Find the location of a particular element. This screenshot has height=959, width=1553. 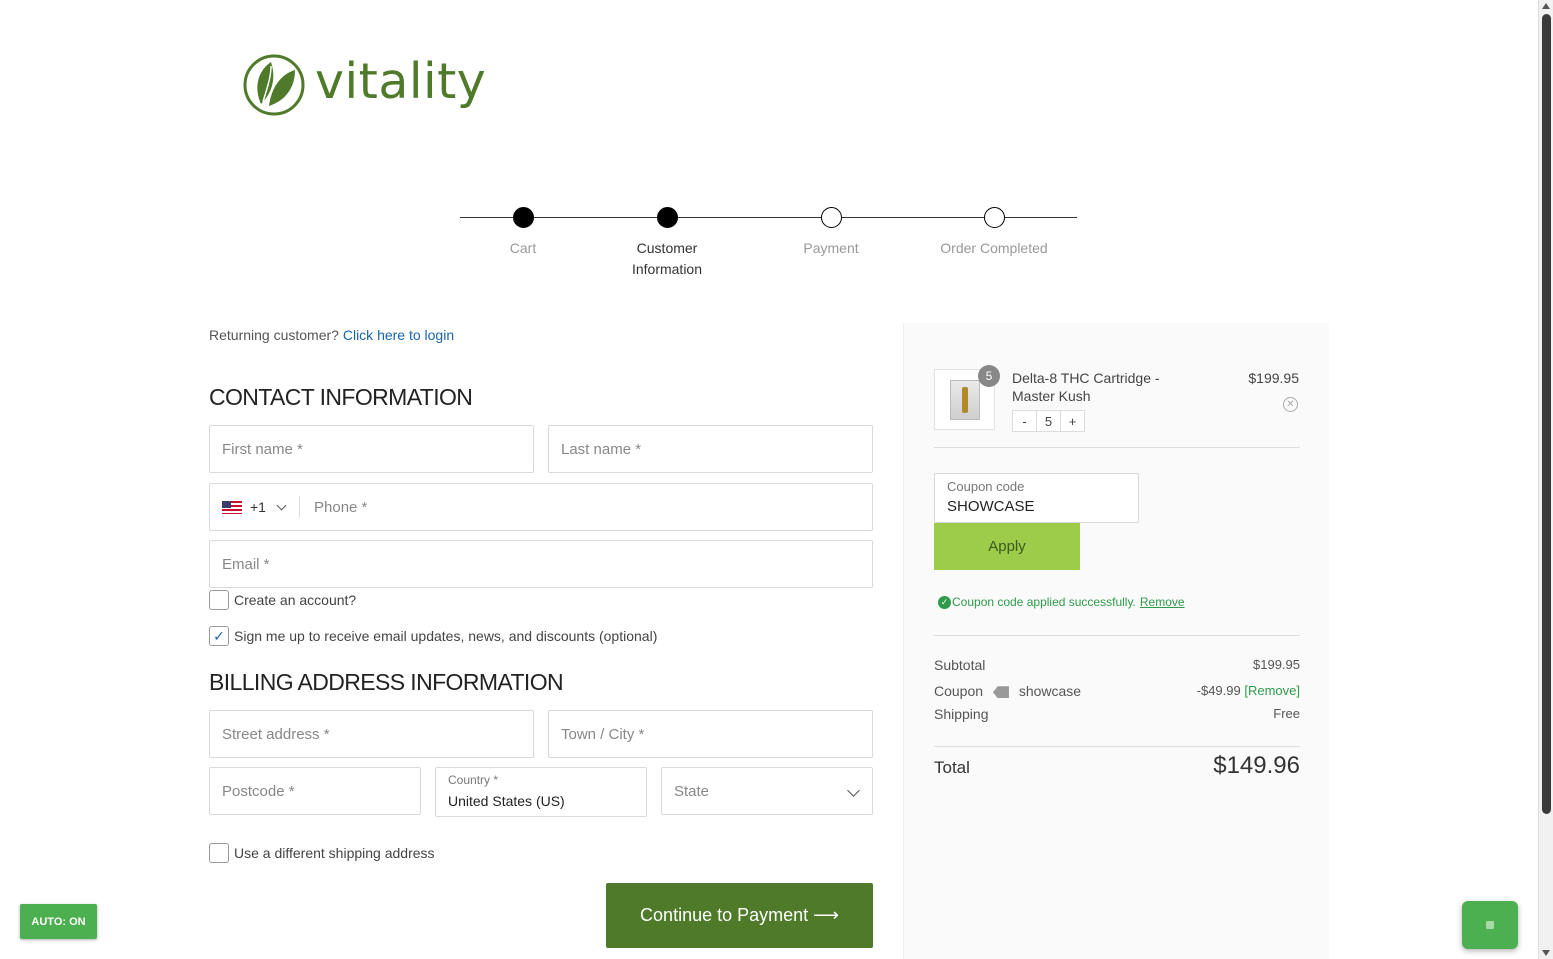

qty-value: 5 is located at coordinates (1048, 421).